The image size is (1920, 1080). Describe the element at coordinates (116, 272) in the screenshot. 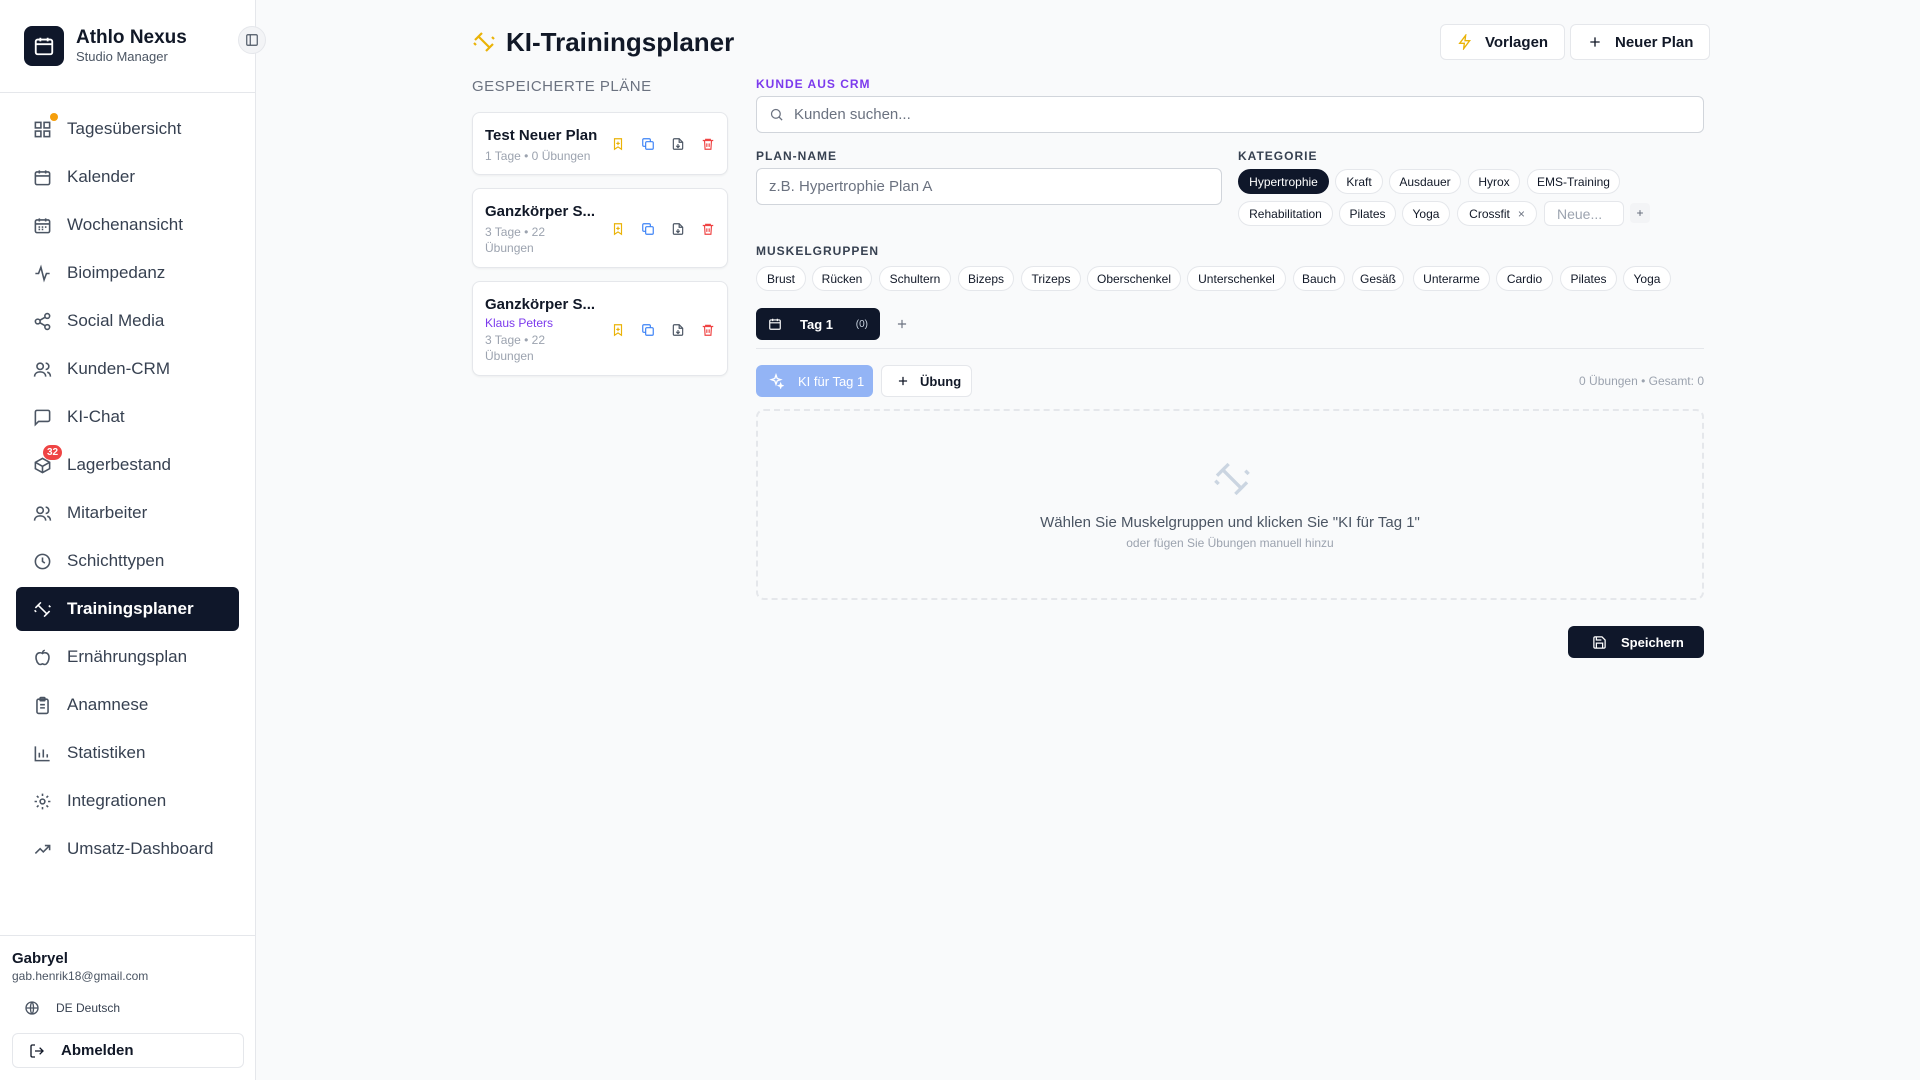

I see `sidebar-item-label: Bioimpedanz` at that location.